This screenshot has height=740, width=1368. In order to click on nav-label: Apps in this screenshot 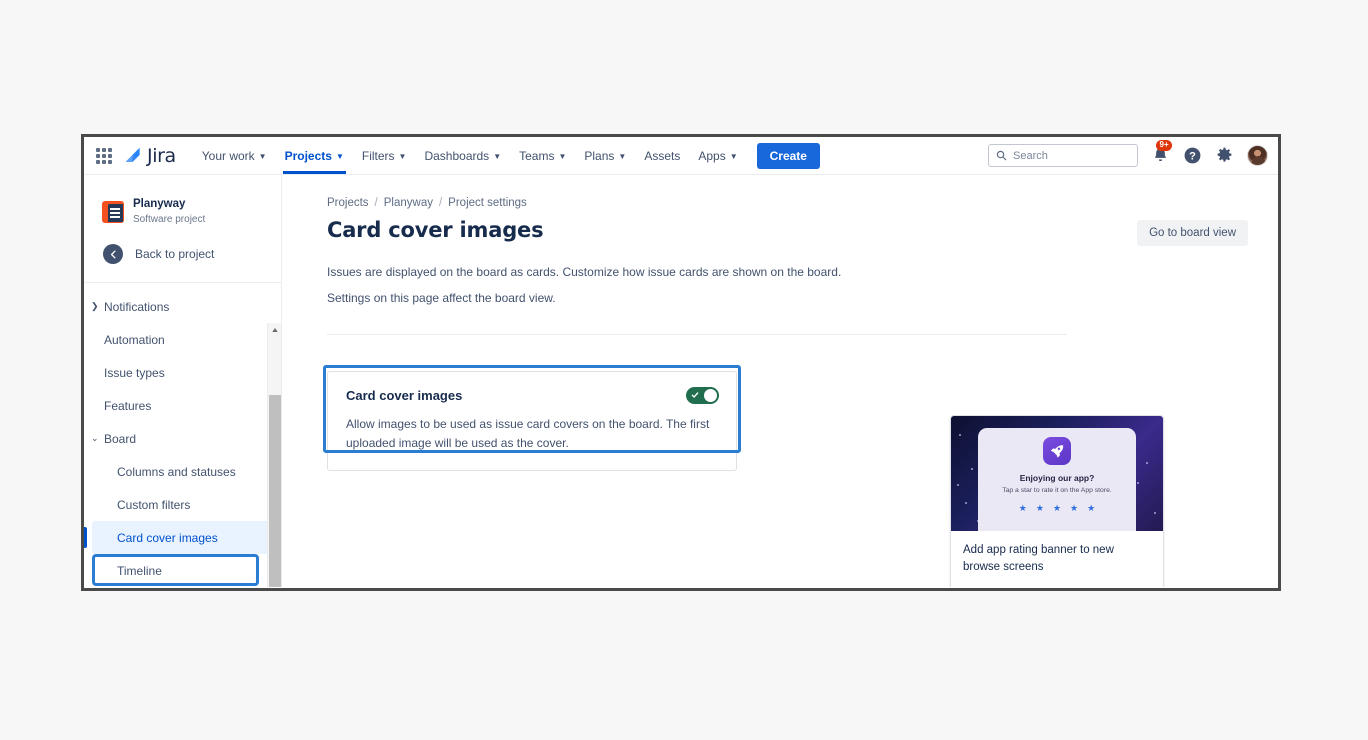, I will do `click(712, 155)`.